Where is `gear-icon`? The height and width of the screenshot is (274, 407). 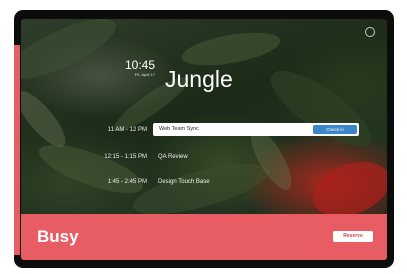 gear-icon is located at coordinates (370, 32).